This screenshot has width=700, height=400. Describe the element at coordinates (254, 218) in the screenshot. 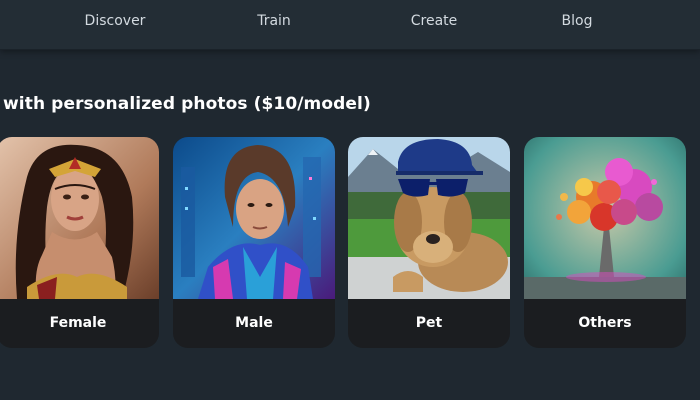

I see `man-neon-portrait-image` at that location.